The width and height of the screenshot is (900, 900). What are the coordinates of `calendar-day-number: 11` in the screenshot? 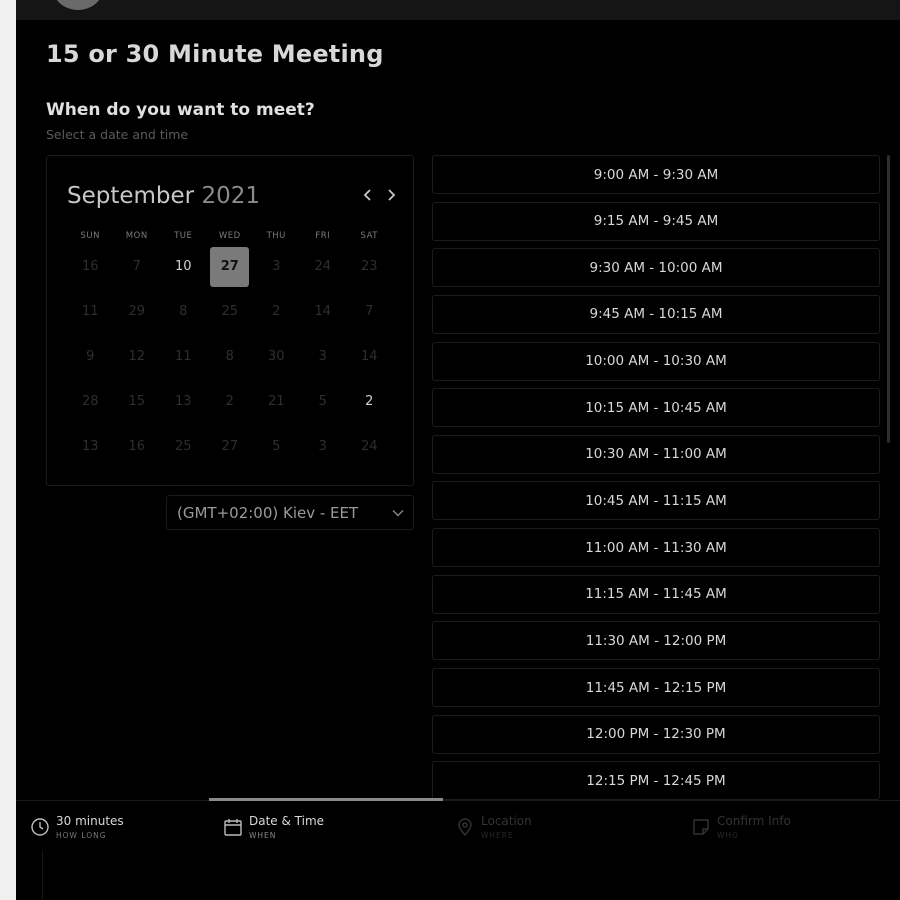 It's located at (183, 356).